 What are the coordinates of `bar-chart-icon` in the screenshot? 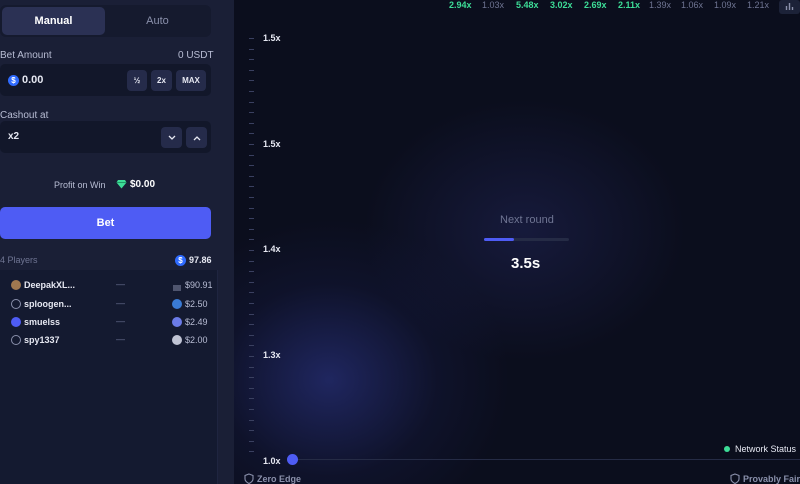 It's located at (789, 6).